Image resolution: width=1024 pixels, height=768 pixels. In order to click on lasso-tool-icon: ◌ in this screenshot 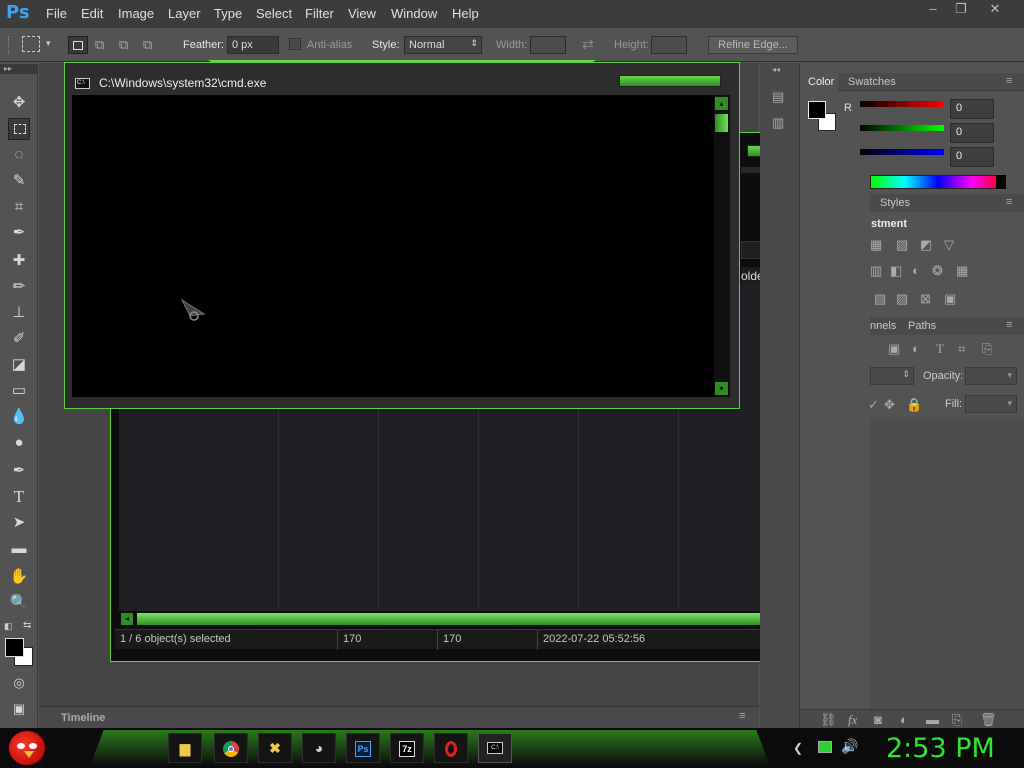, I will do `click(19, 155)`.